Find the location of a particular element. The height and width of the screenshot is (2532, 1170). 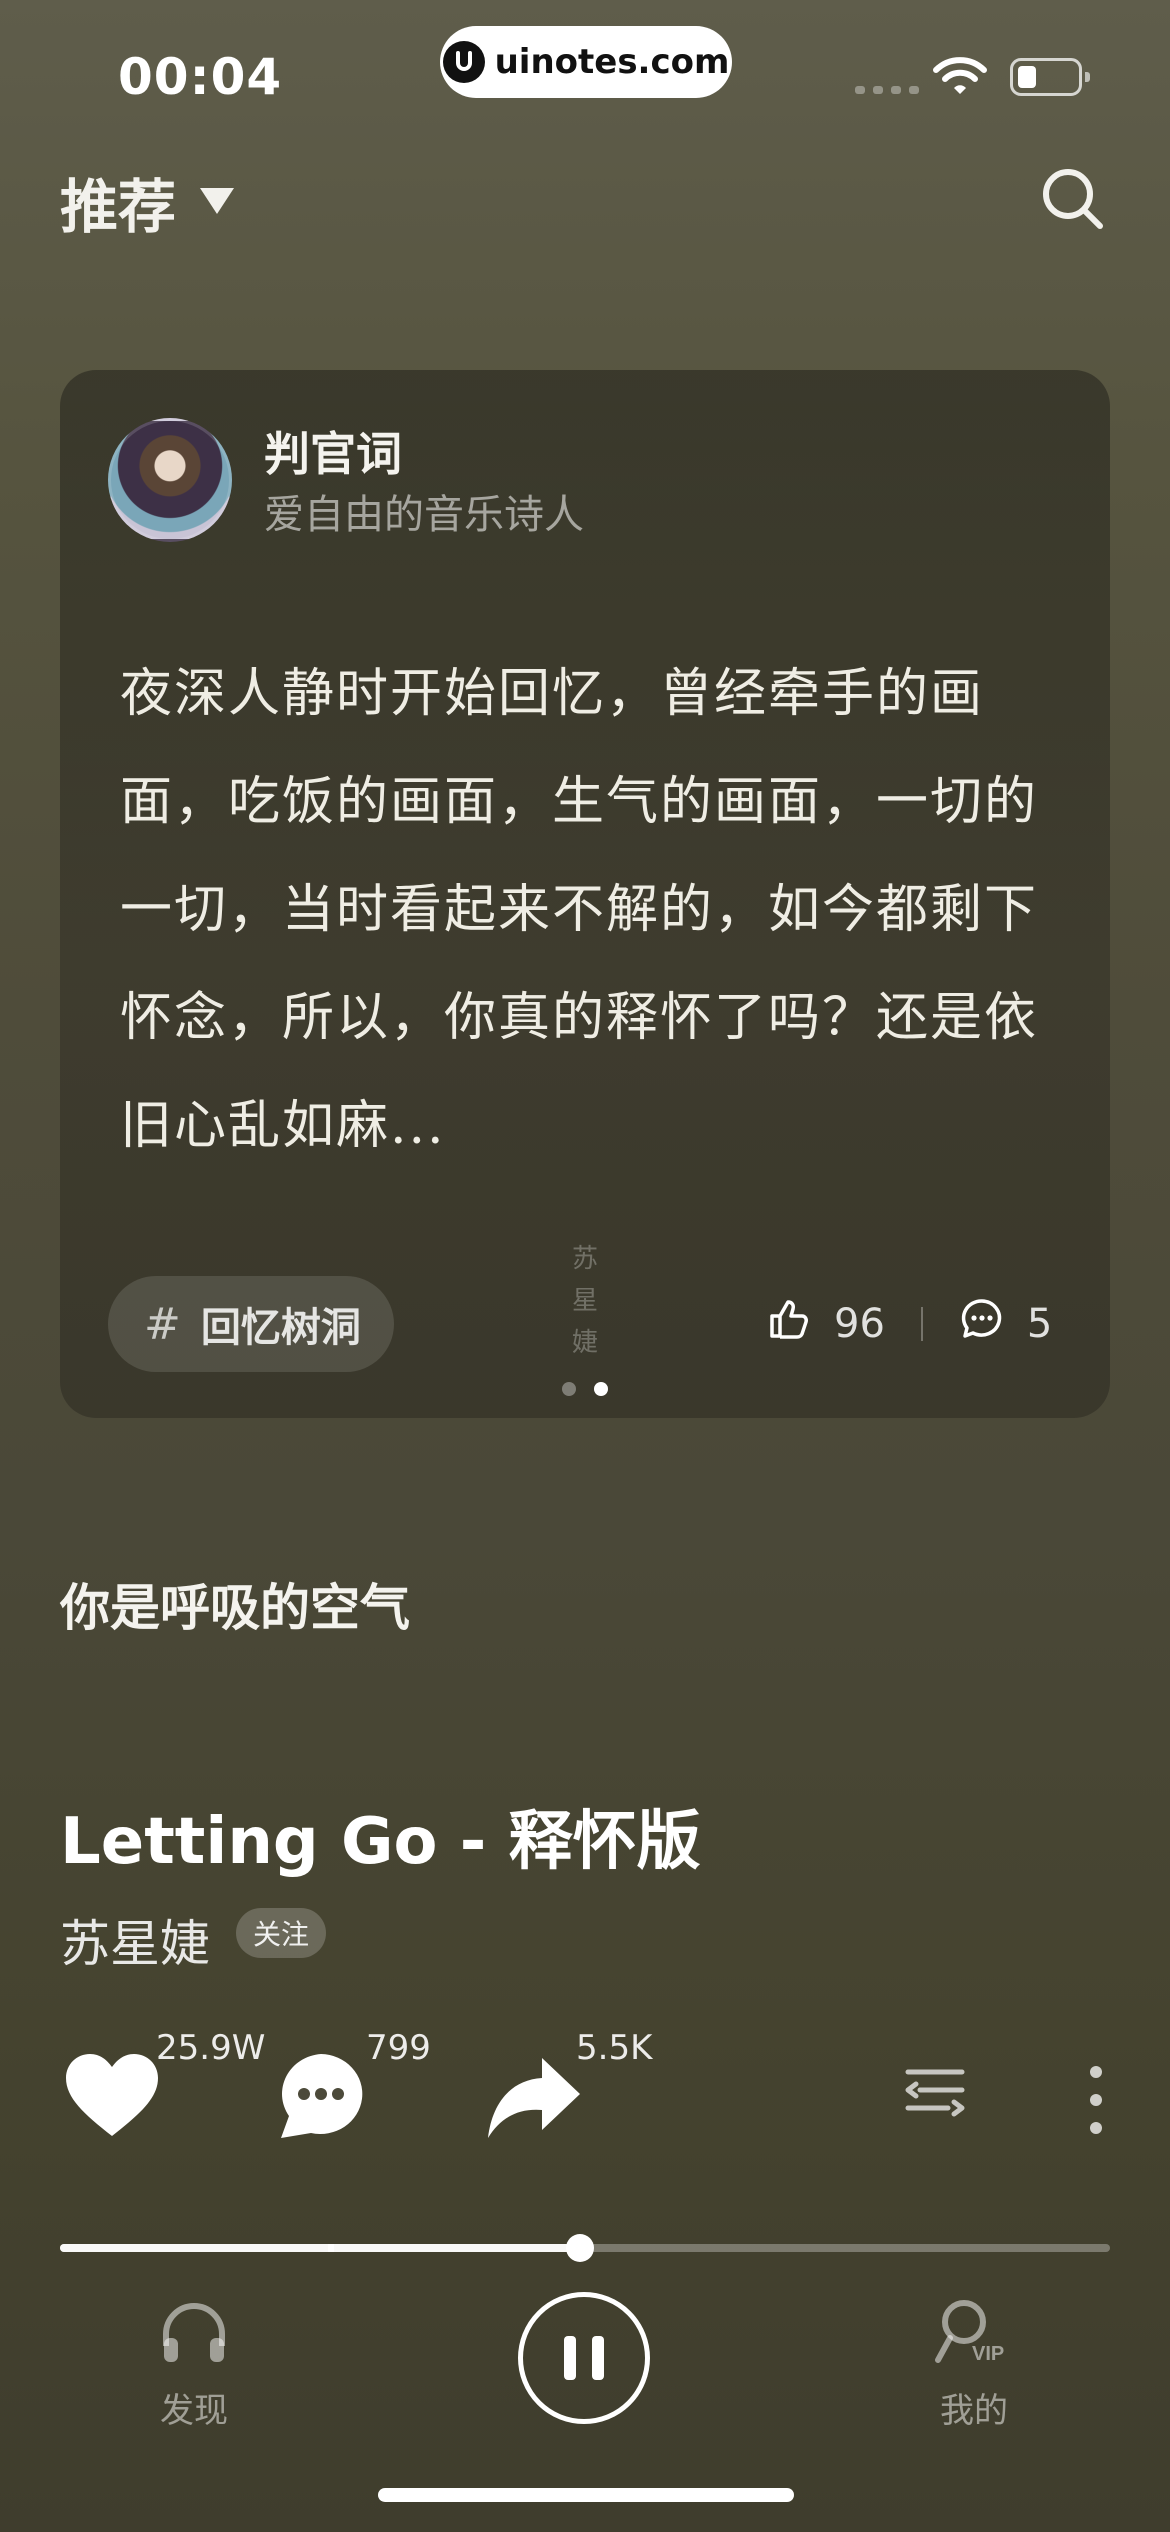

progress-knob is located at coordinates (579, 2248).